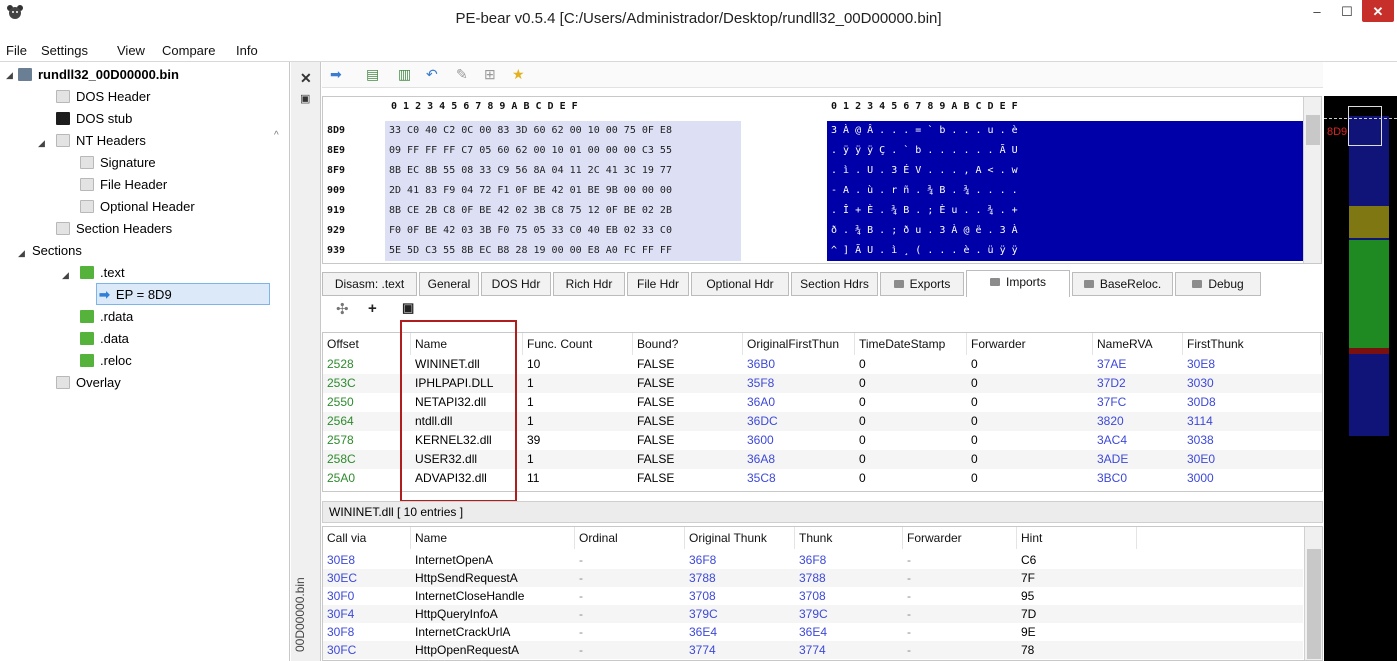 Image resolution: width=1397 pixels, height=661 pixels. What do you see at coordinates (1065, 131) in the screenshot?
I see `ascii-row: 3 À @ Â . . . = ` b . . . u . è` at bounding box center [1065, 131].